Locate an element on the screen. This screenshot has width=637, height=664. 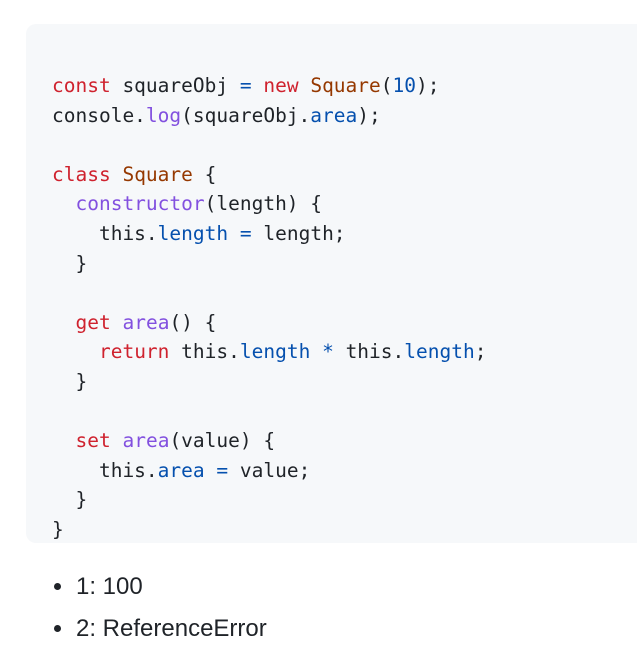
code-token-plain: { is located at coordinates (204, 174).